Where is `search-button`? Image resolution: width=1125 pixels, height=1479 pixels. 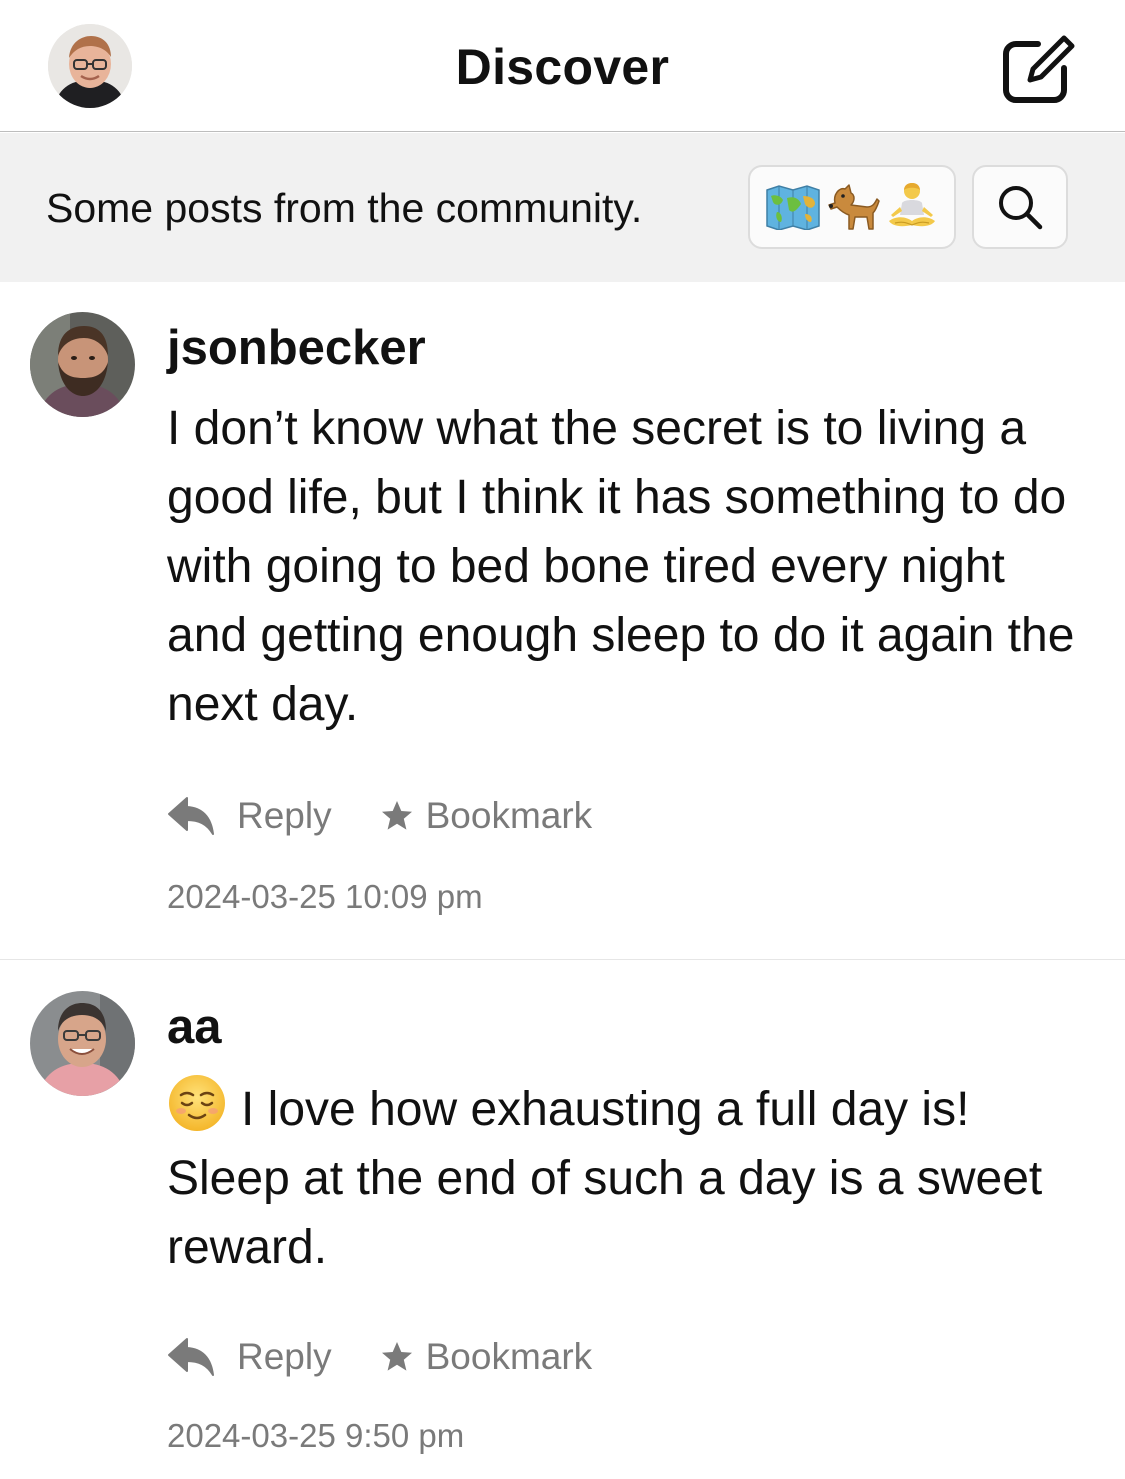 search-button is located at coordinates (1020, 207).